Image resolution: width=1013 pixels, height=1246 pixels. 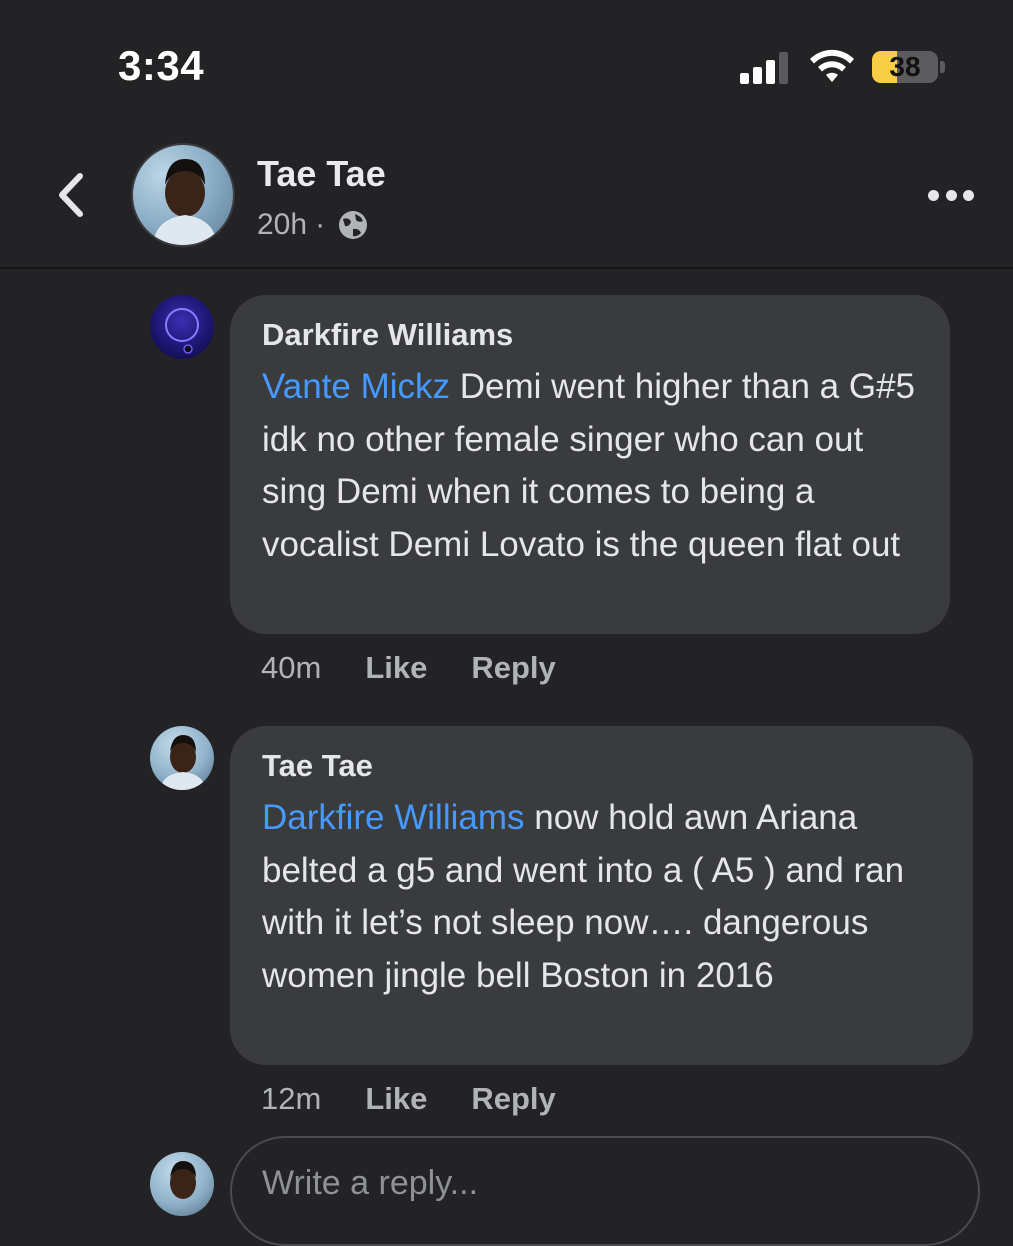 What do you see at coordinates (601, 766) in the screenshot?
I see `comment-author: Tae Tae` at bounding box center [601, 766].